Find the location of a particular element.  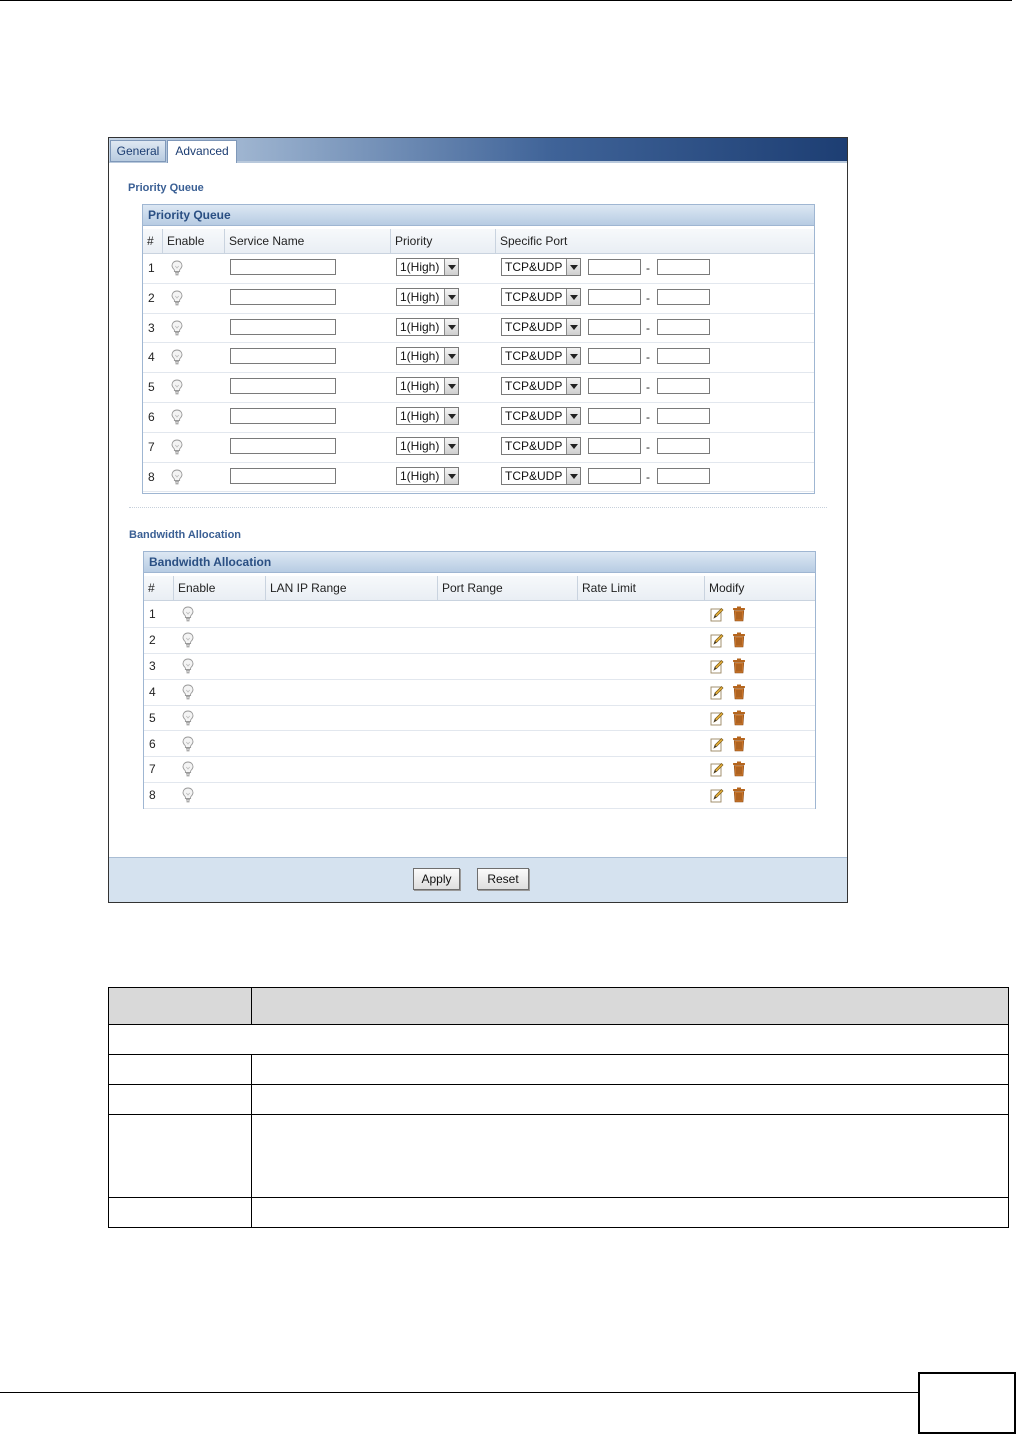

bw-col-enable: Enable is located at coordinates (220, 588).